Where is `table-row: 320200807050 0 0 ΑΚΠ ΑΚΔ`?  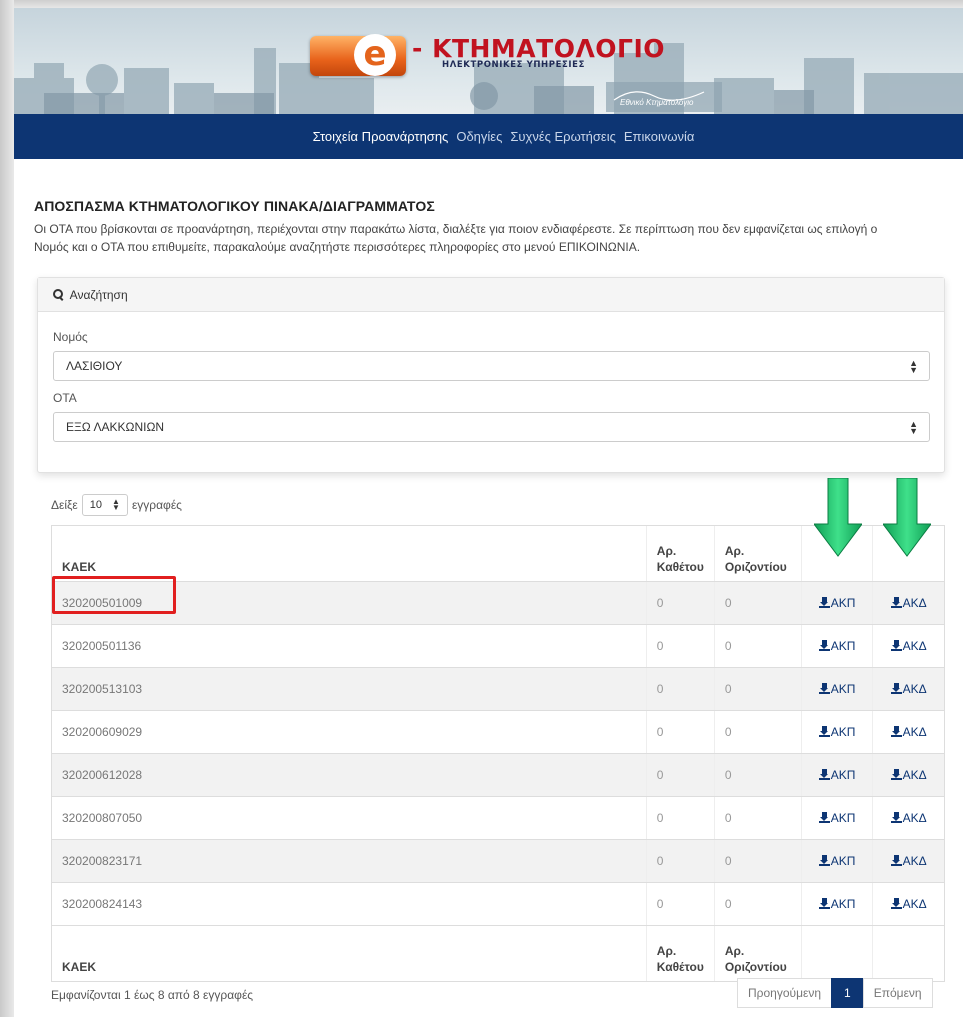
table-row: 320200807050 0 0 ΑΚΠ ΑΚΔ is located at coordinates (498, 818).